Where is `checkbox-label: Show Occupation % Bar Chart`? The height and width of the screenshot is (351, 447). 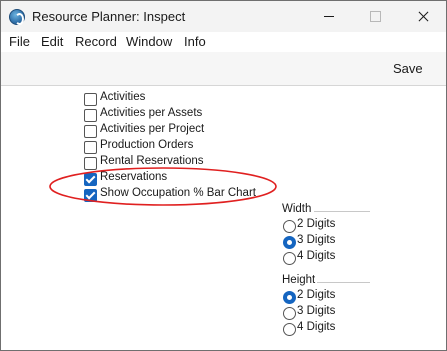
checkbox-label: Show Occupation % Bar Chart is located at coordinates (178, 193).